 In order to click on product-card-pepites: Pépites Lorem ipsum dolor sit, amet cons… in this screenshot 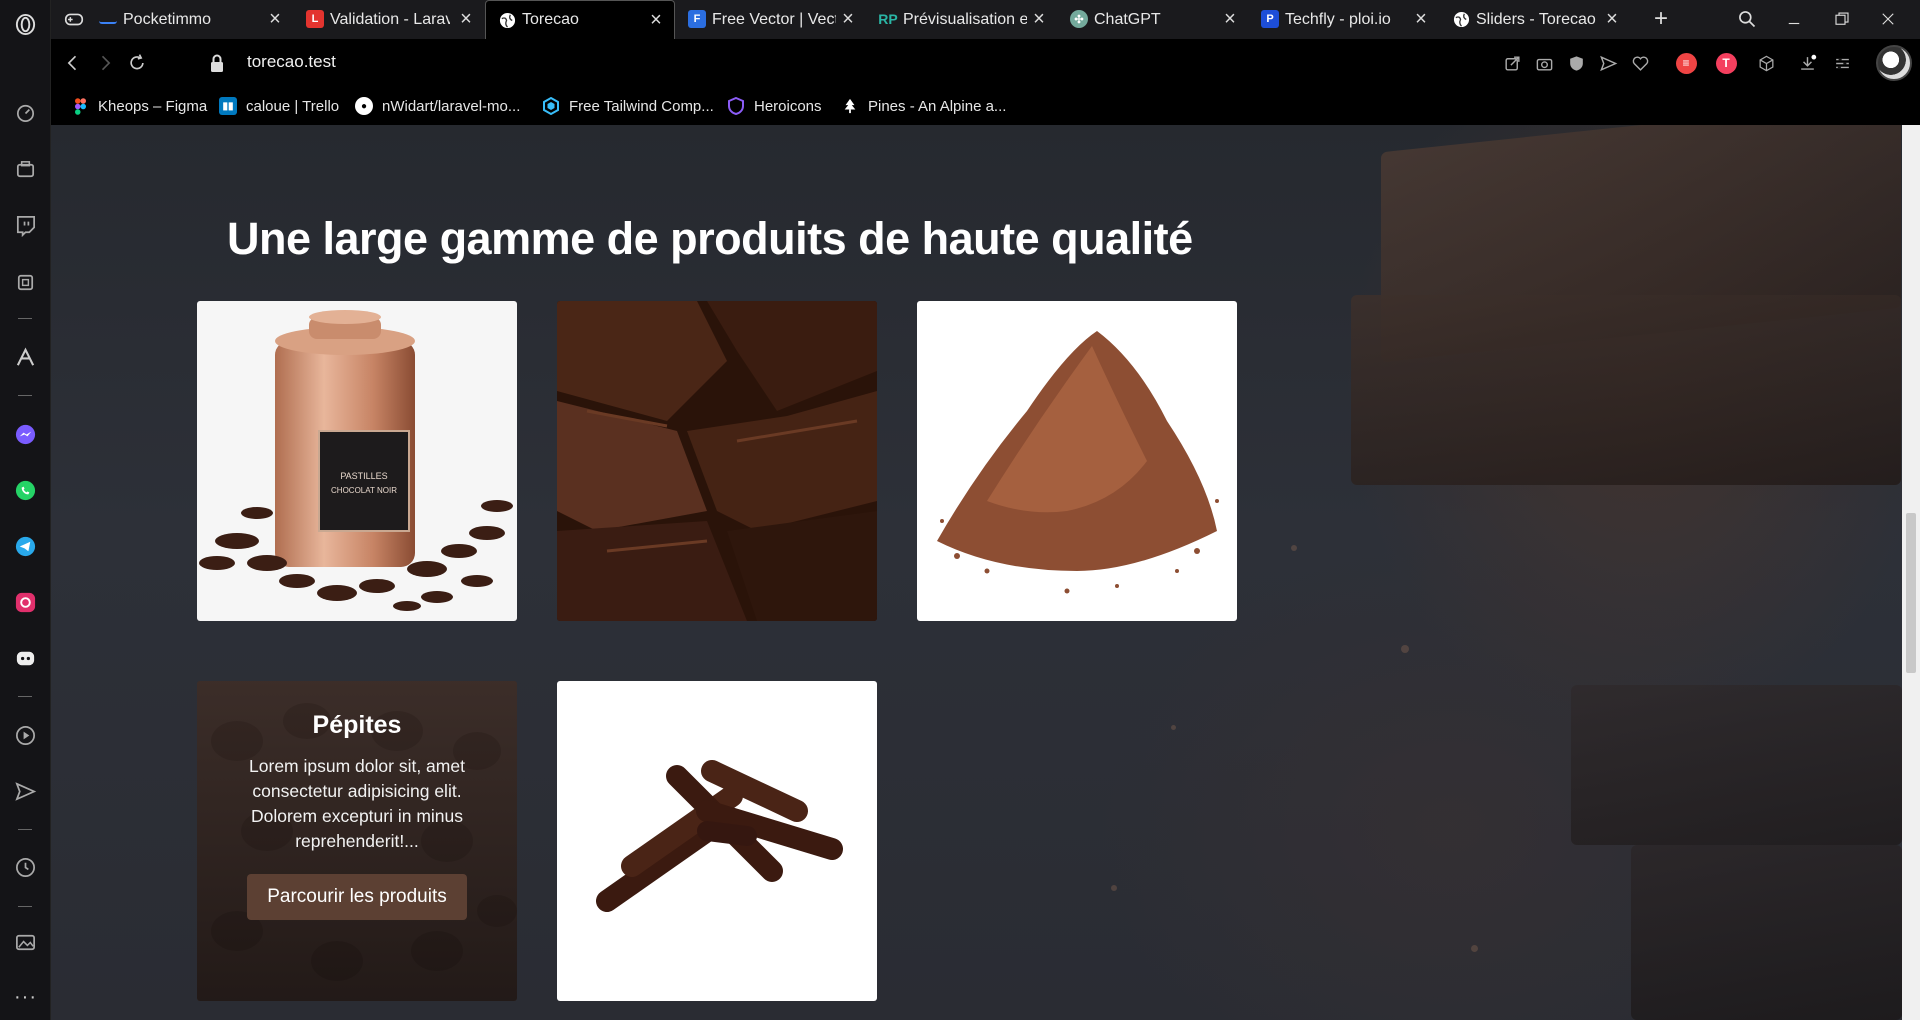, I will do `click(357, 841)`.